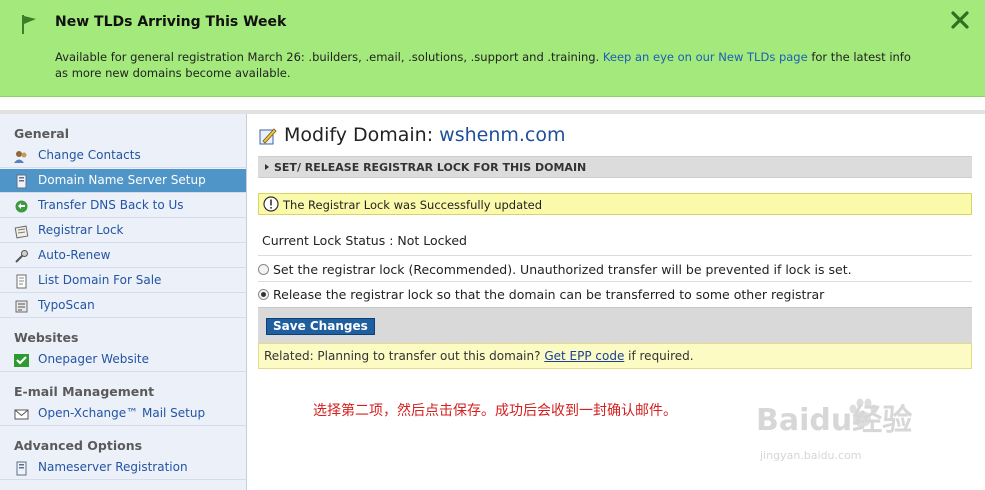 The width and height of the screenshot is (985, 490). I want to click on sidebar-item-transfer-dns: Transfer DNS Back to Us, so click(123, 206).